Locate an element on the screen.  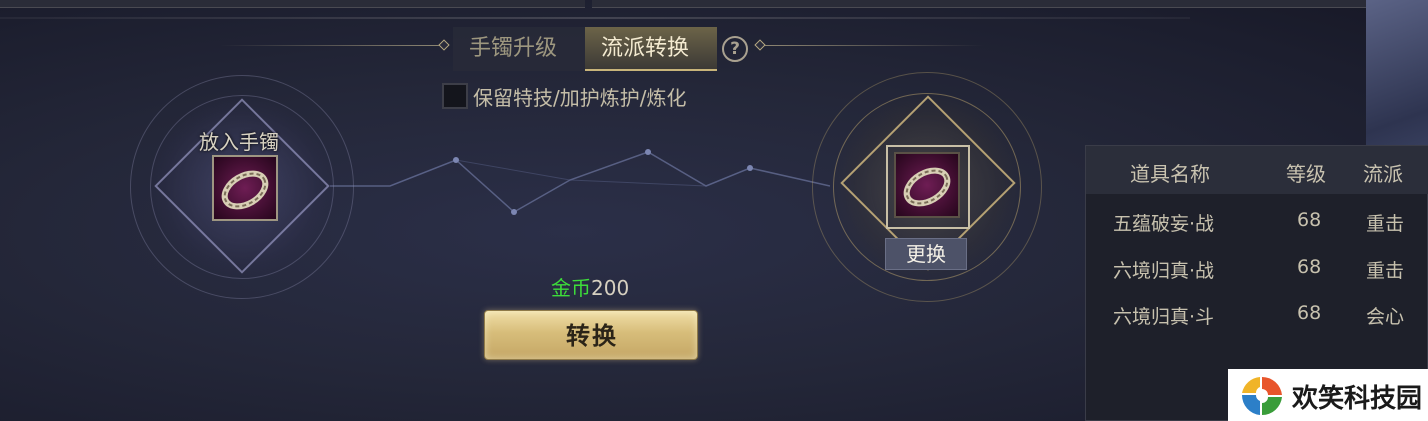
header-level: 等级 is located at coordinates (1306, 174).